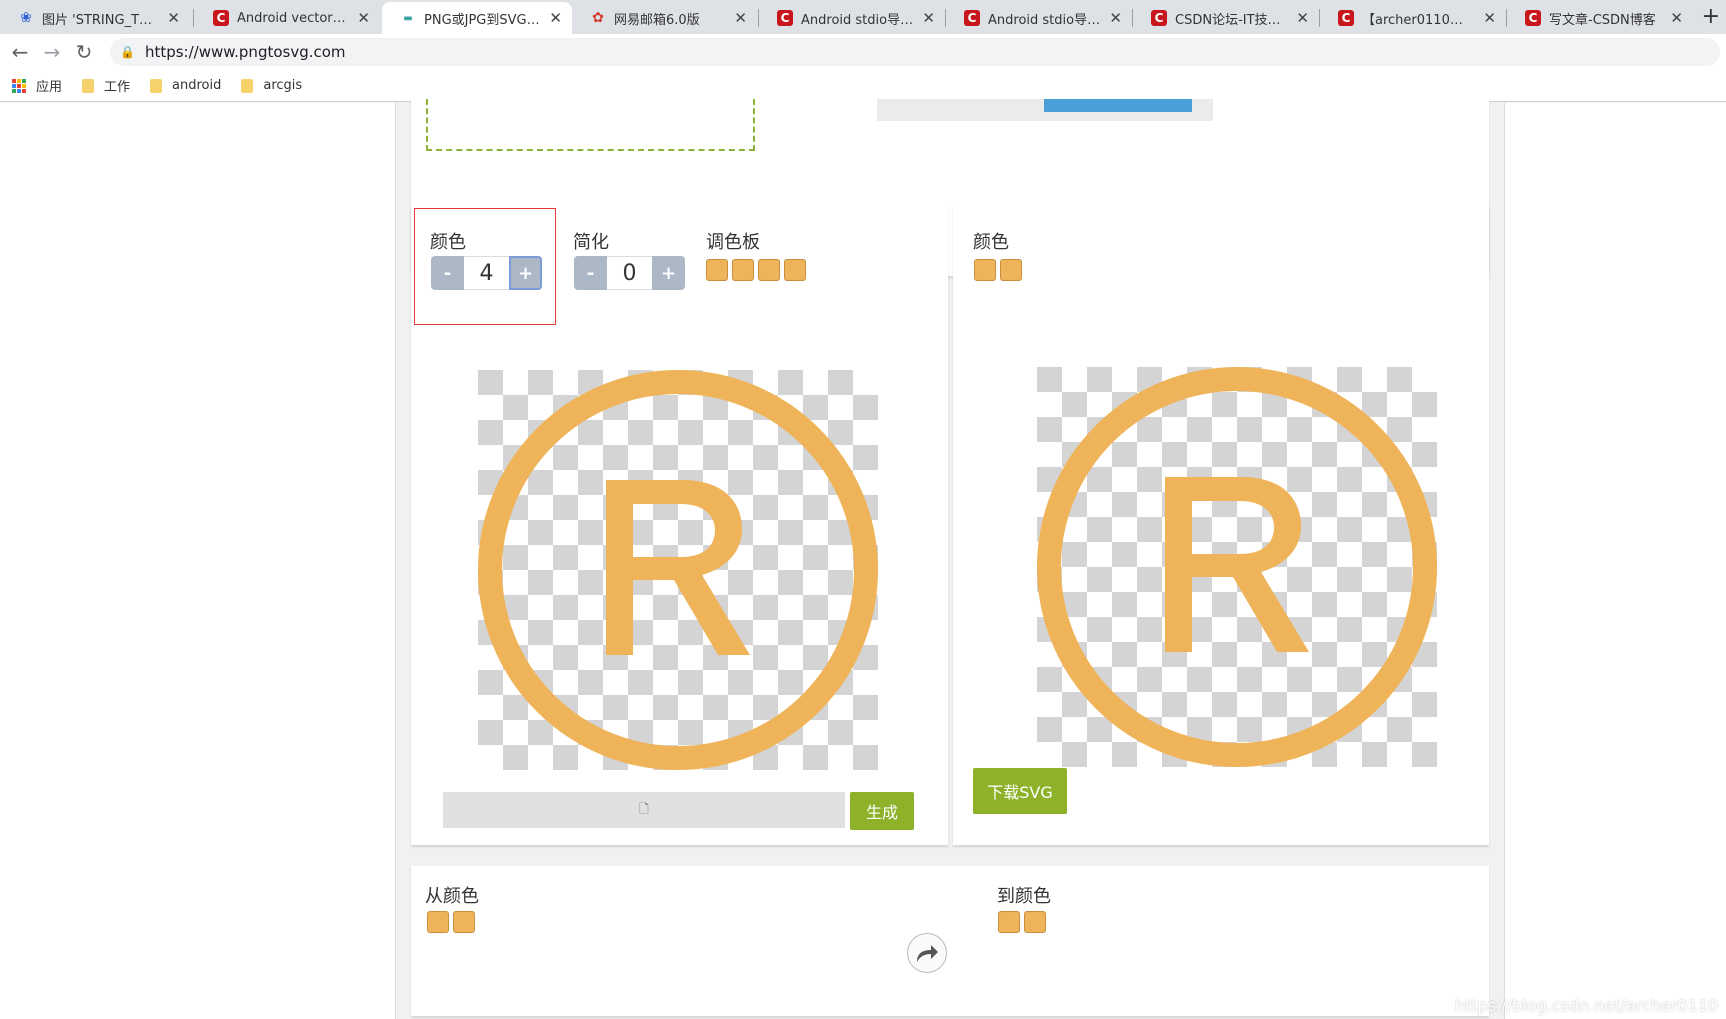 Image resolution: width=1726 pixels, height=1019 pixels. I want to click on replace-color-card, so click(950, 941).